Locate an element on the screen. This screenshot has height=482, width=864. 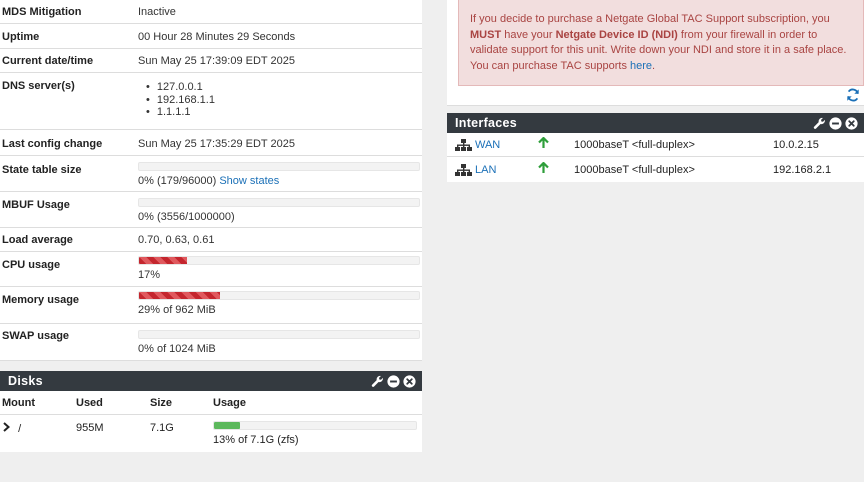
info-value: 17% is located at coordinates (149, 275).